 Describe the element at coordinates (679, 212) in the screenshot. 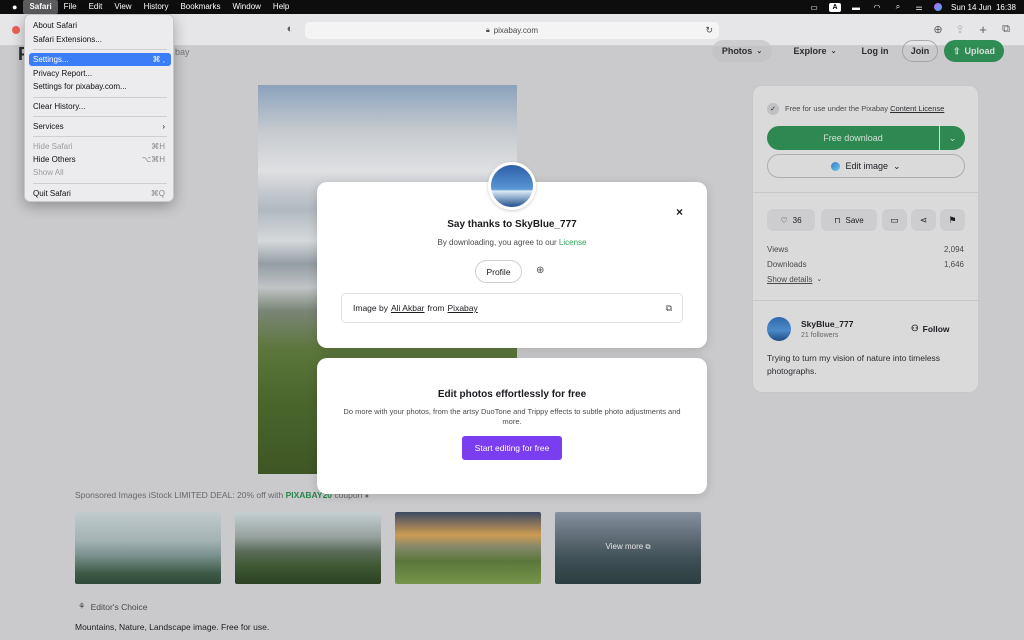

I see `close-icon: ×` at that location.